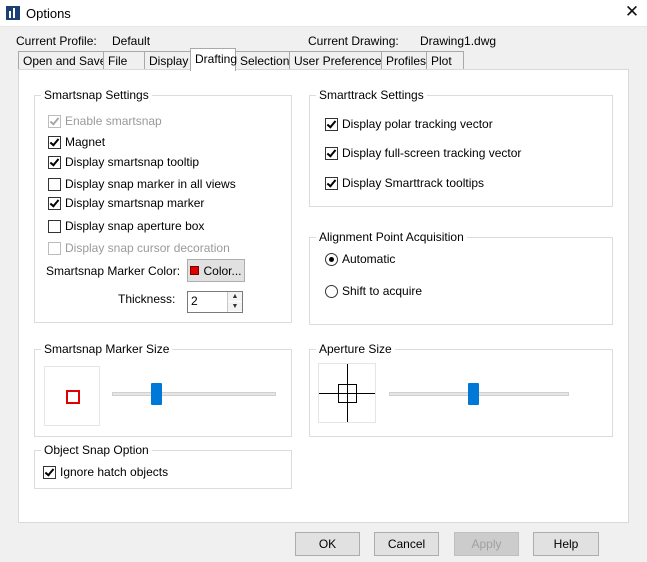  What do you see at coordinates (338, 60) in the screenshot?
I see `tab-user-preferences: User Preferences` at bounding box center [338, 60].